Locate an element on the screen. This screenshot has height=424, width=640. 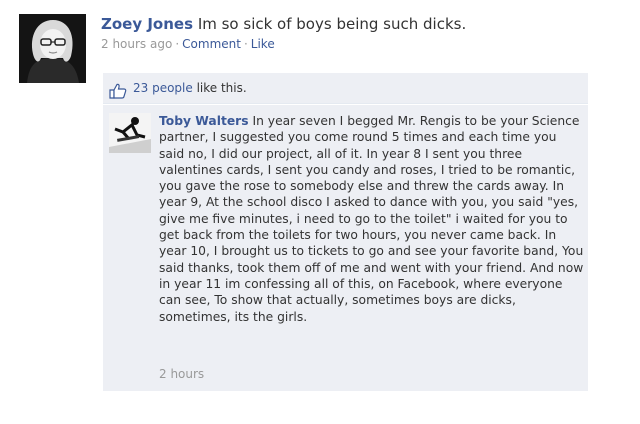
comment-author-name: Toby Walters is located at coordinates (204, 121).